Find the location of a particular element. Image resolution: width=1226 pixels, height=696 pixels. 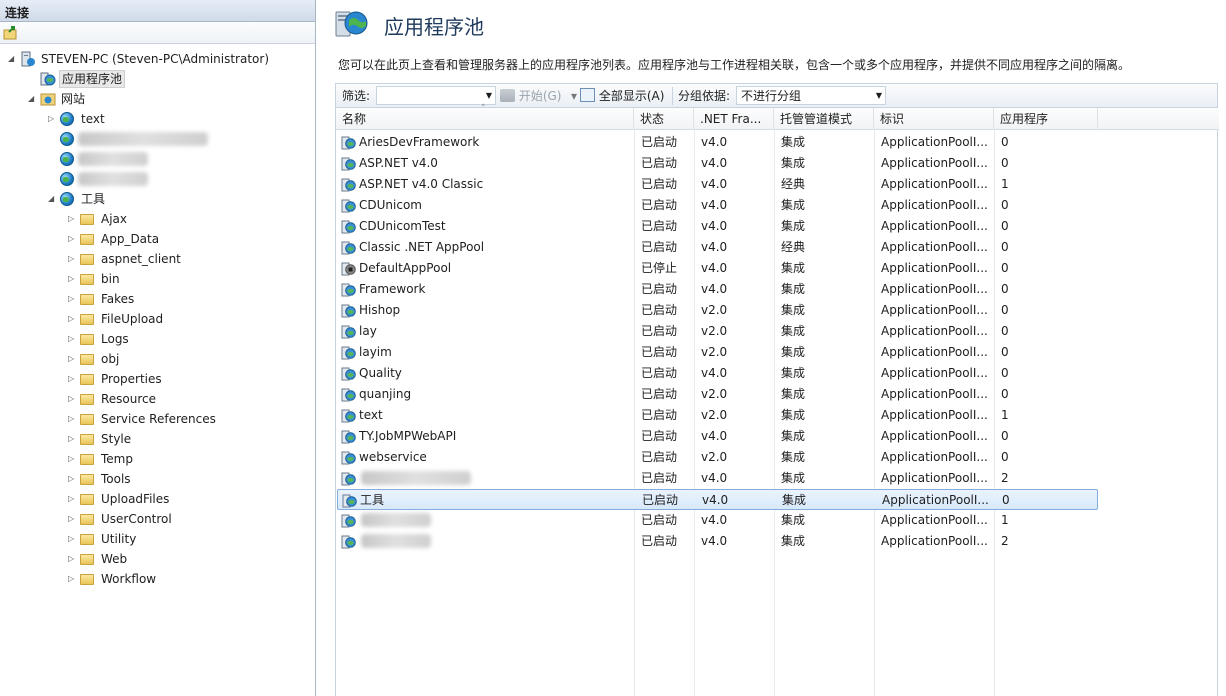

connections-toolbar is located at coordinates (157, 33).